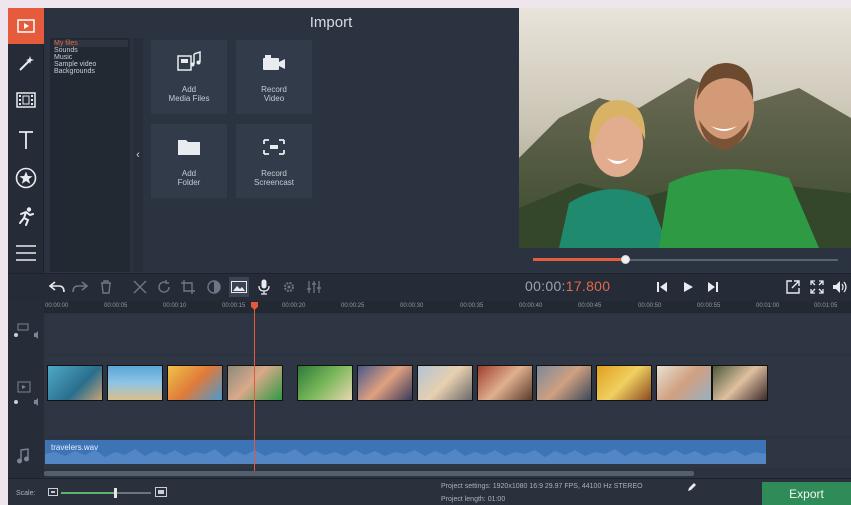 The image size is (851, 505). I want to click on ruler-tick: 00:00:10, so click(175, 306).